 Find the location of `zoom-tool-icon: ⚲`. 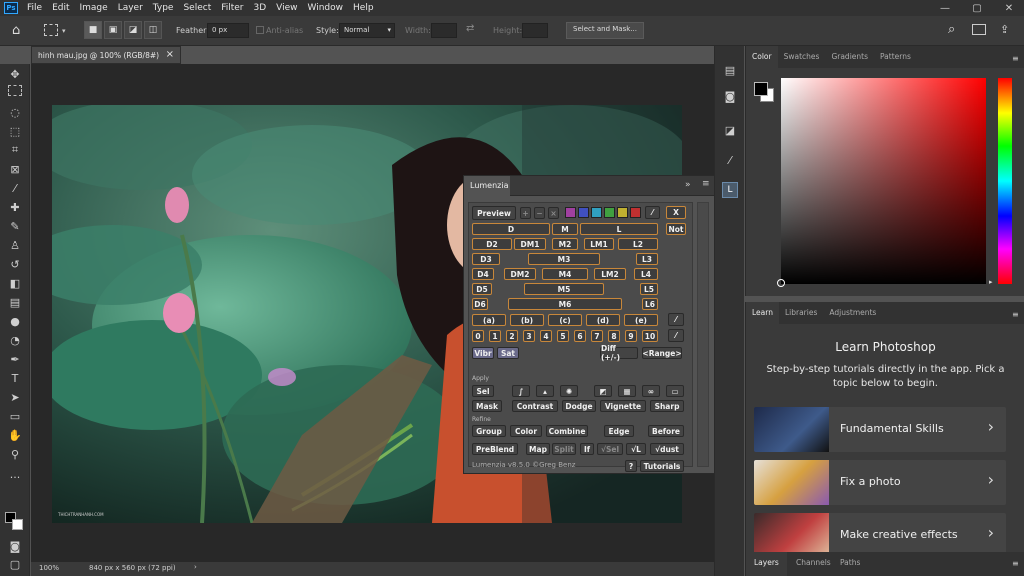

zoom-tool-icon: ⚲ is located at coordinates (15, 454).